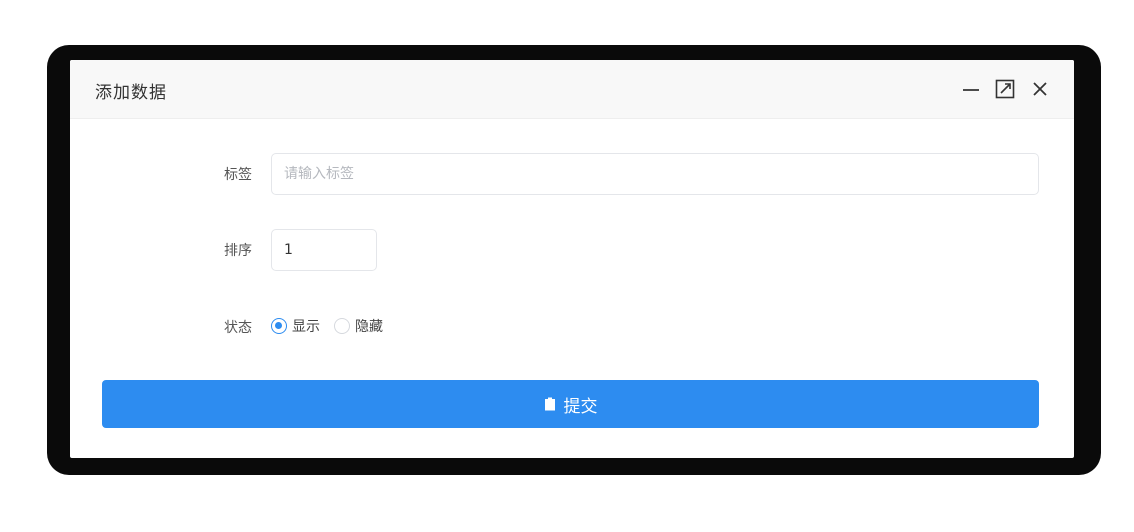 Image resolution: width=1134 pixels, height=532 pixels. What do you see at coordinates (306, 327) in the screenshot?
I see `status-option-show-label: 显示` at bounding box center [306, 327].